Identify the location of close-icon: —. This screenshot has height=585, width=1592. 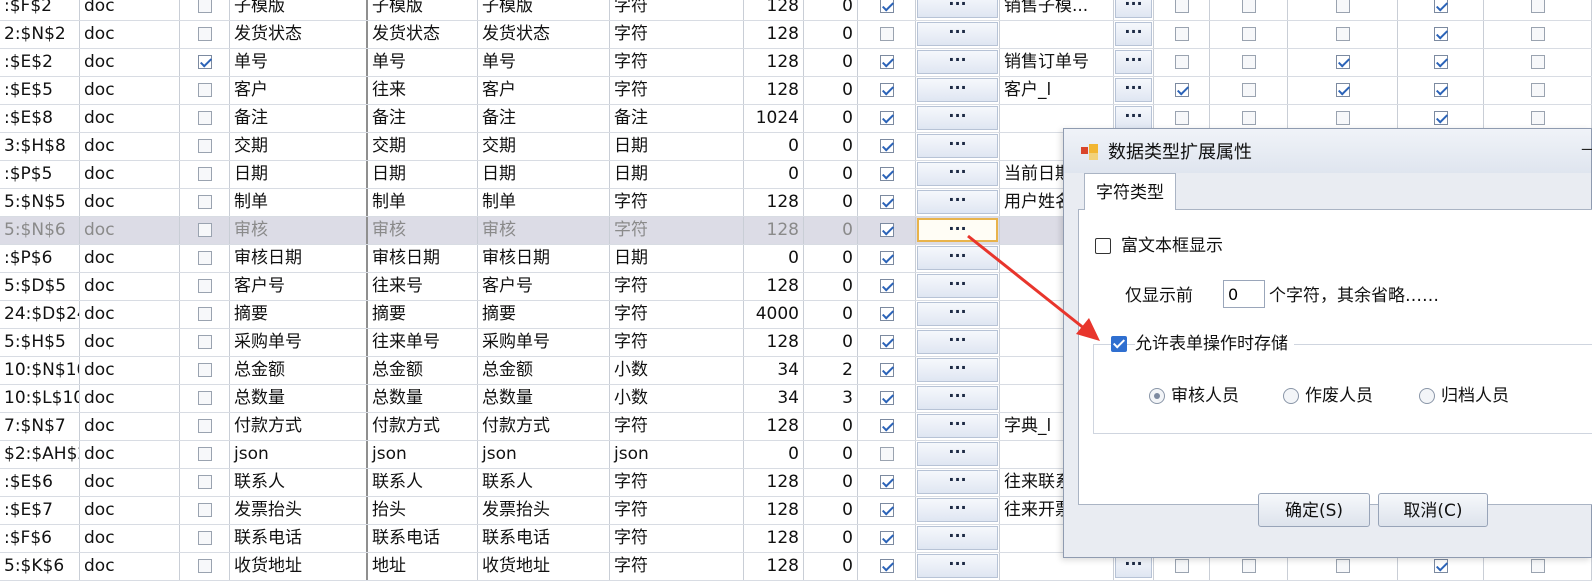
(1586, 149).